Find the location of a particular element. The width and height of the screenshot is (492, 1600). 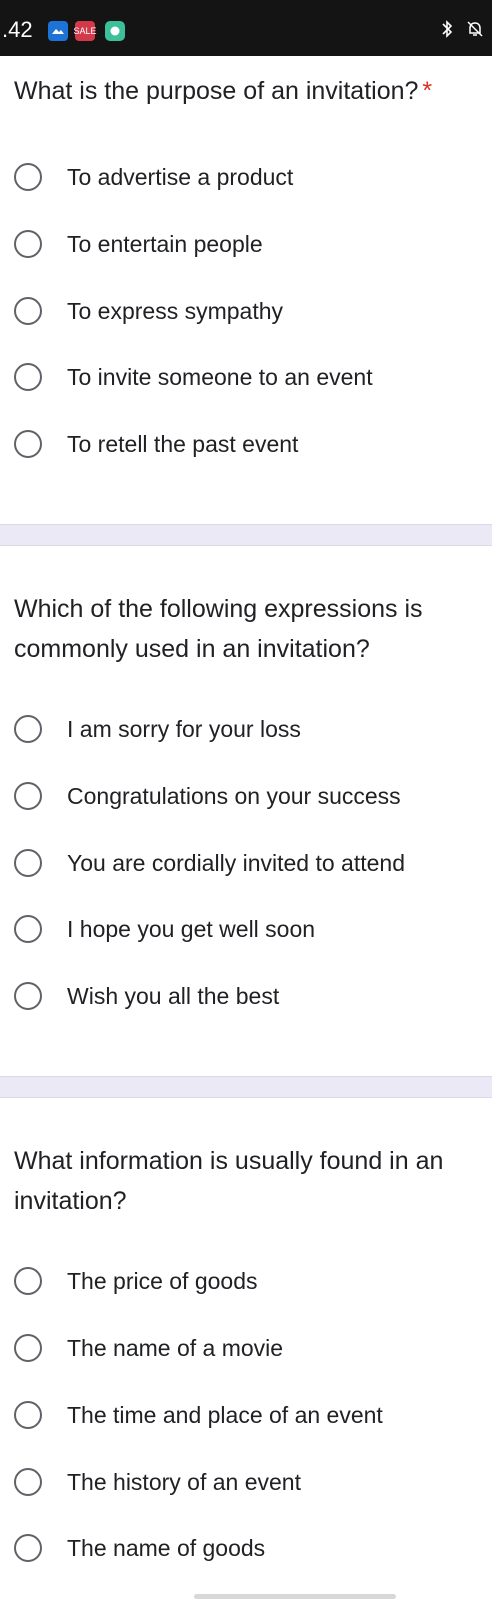

question-3-option-1: The price of goods is located at coordinates (136, 1281).